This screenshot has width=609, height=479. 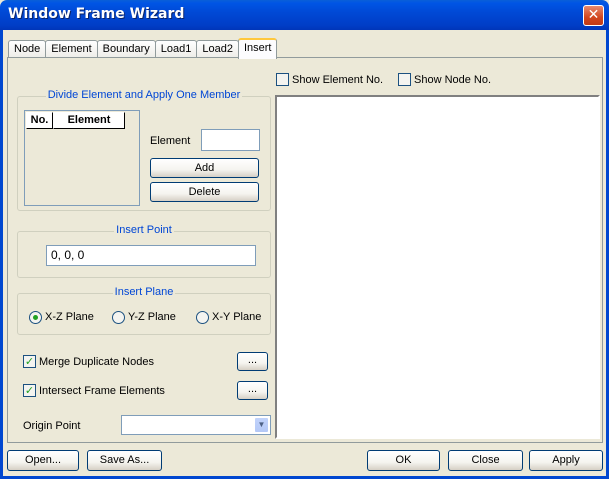 What do you see at coordinates (257, 48) in the screenshot?
I see `tab-insert: Insert` at bounding box center [257, 48].